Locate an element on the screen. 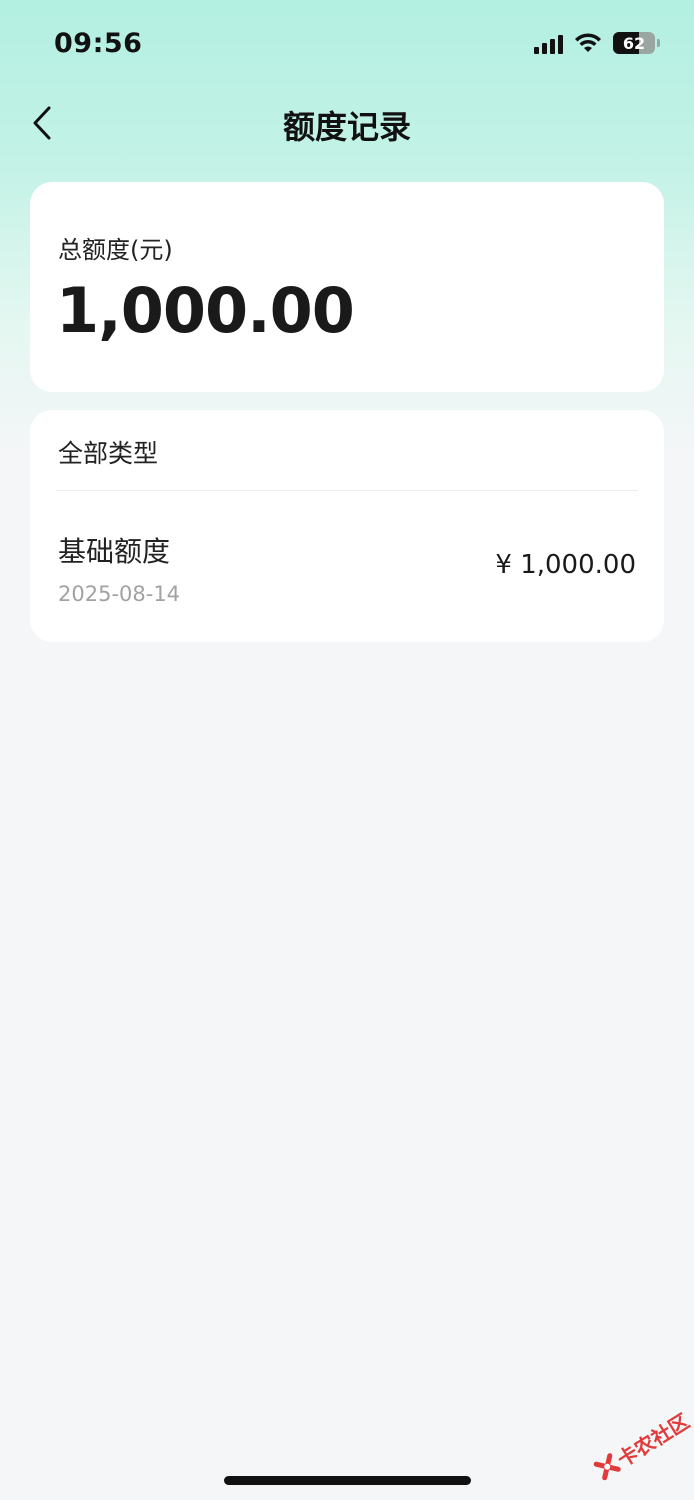  status-icons: 62 is located at coordinates (597, 43).